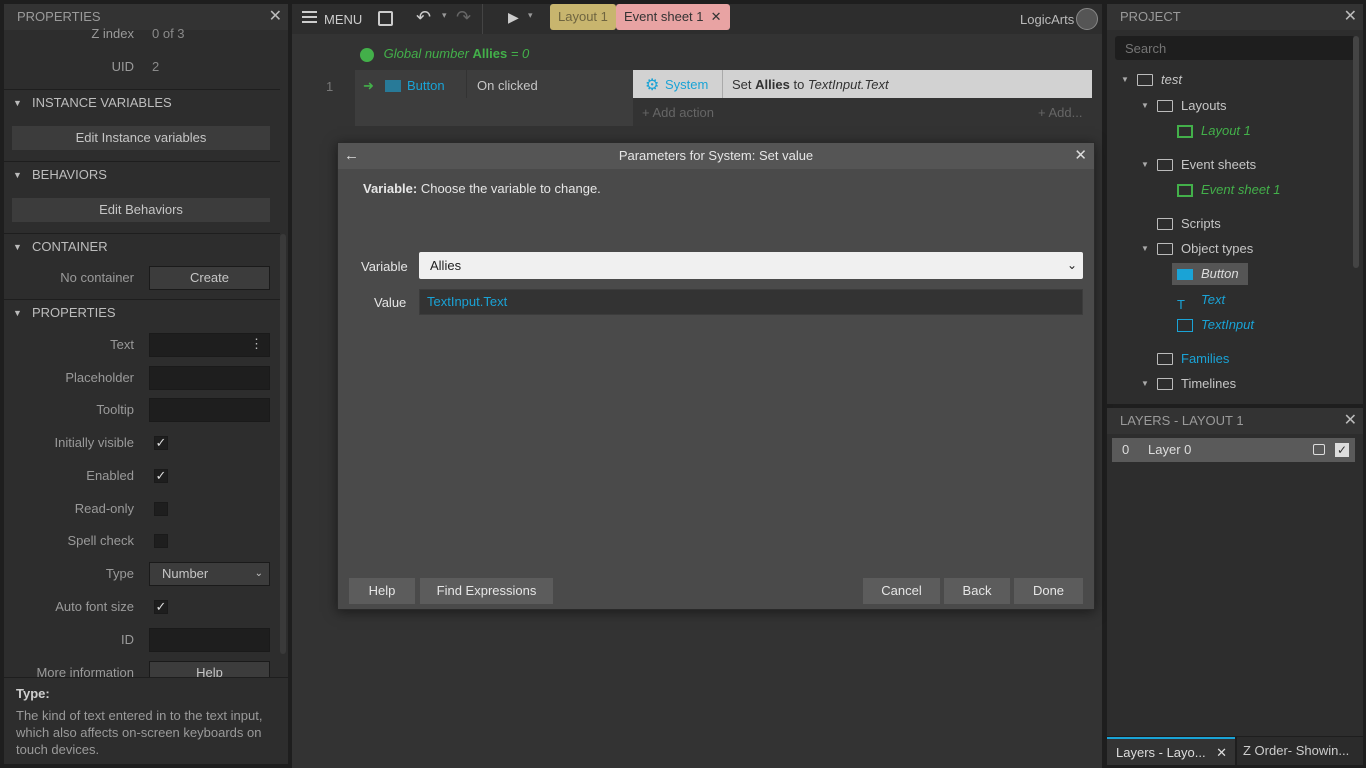  What do you see at coordinates (520, 53) in the screenshot?
I see `global-value: = 0` at bounding box center [520, 53].